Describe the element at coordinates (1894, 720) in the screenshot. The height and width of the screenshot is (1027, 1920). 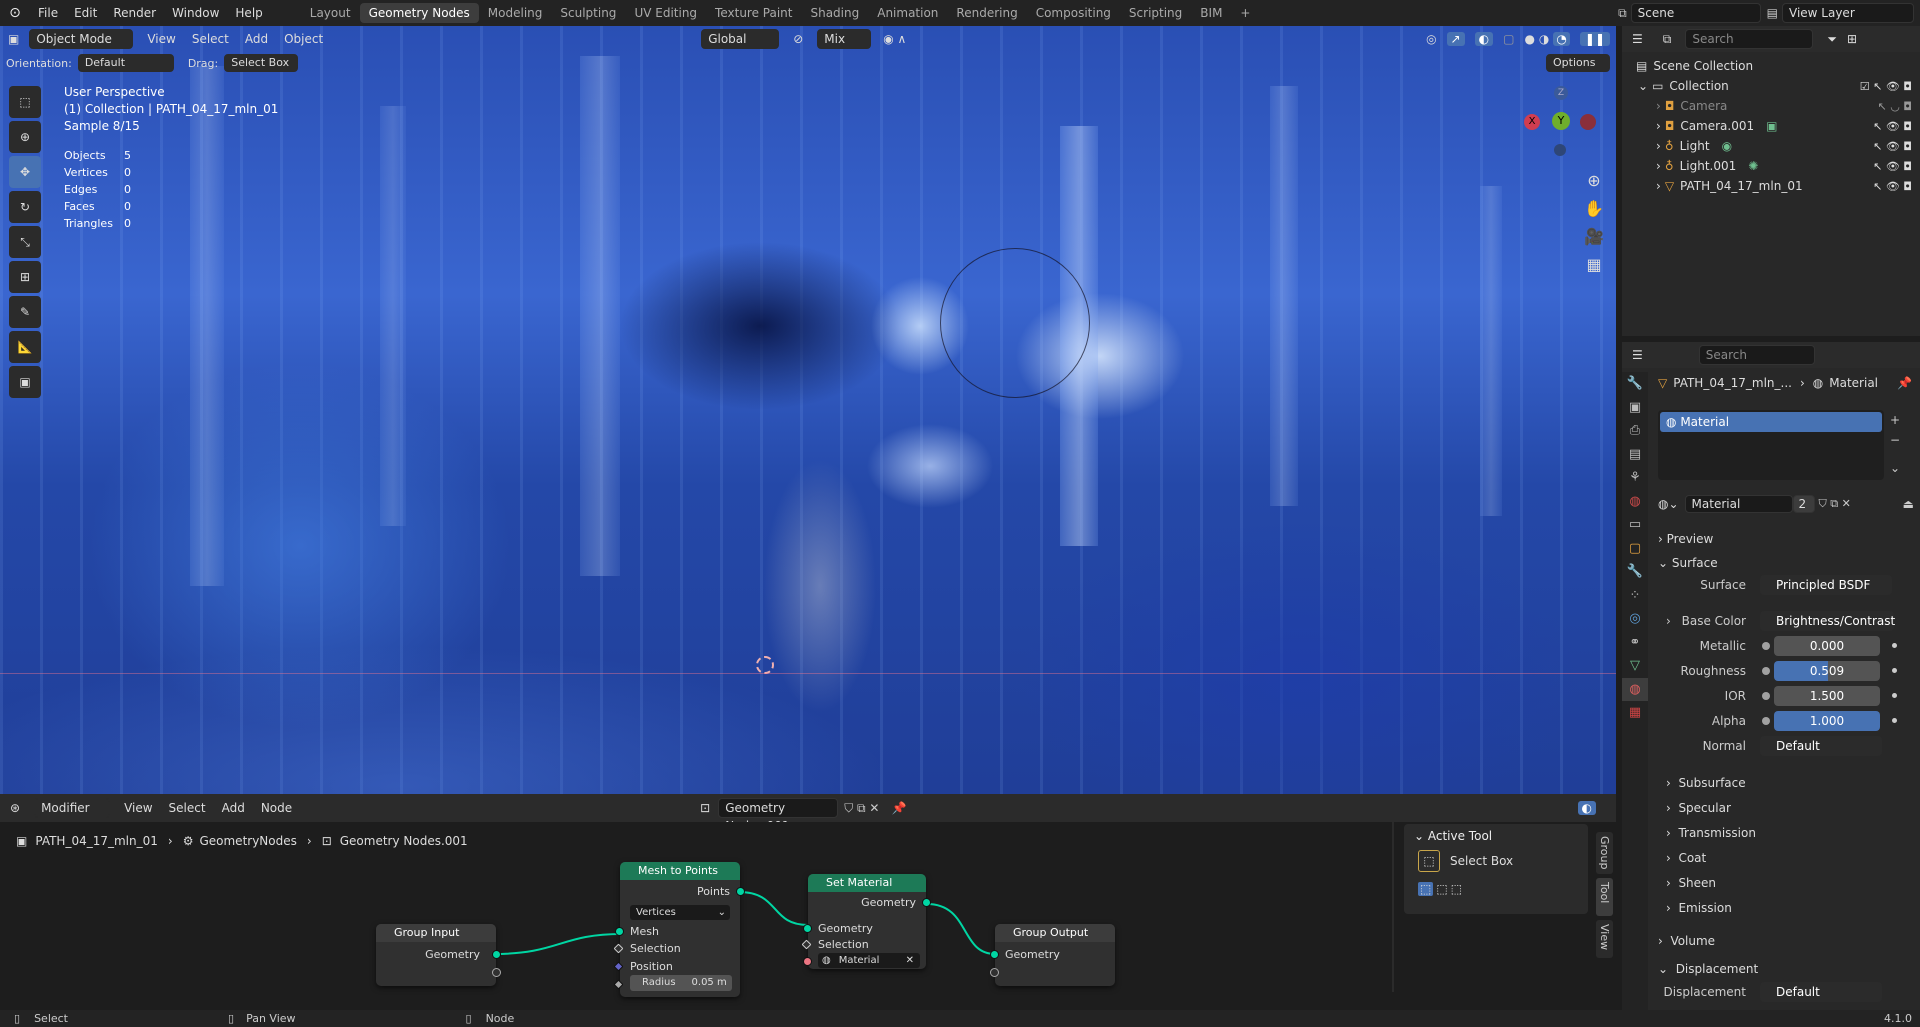
I see `keyframe-dot-icon-alpha` at that location.